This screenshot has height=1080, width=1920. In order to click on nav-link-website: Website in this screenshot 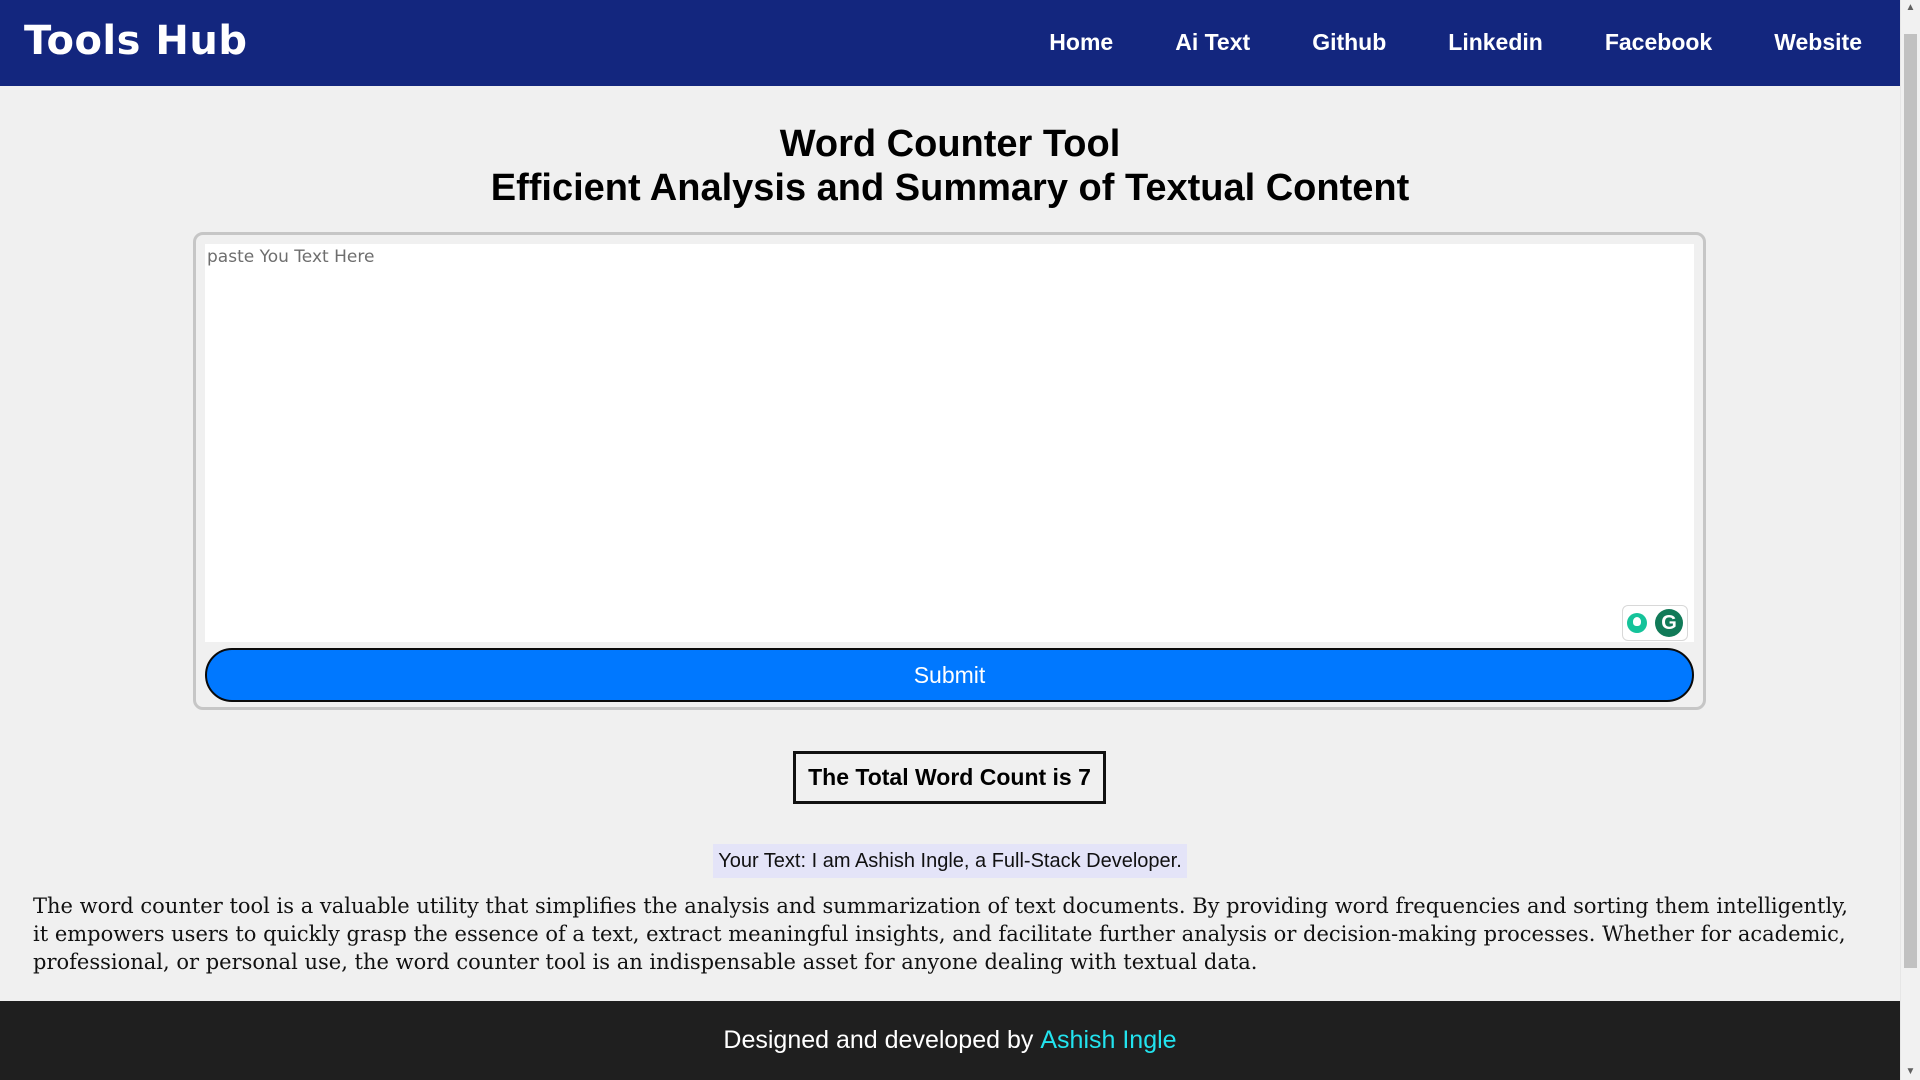, I will do `click(1818, 42)`.